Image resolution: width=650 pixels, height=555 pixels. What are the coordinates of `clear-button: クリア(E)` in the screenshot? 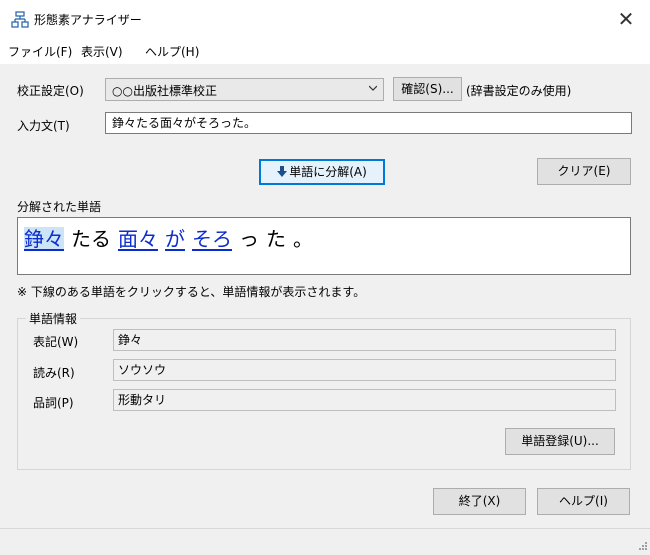 It's located at (584, 171).